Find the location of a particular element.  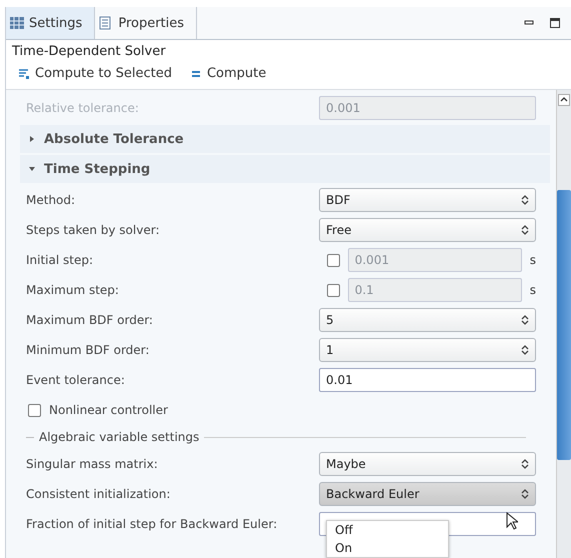

field-label: Steps taken by solver: is located at coordinates (93, 230).